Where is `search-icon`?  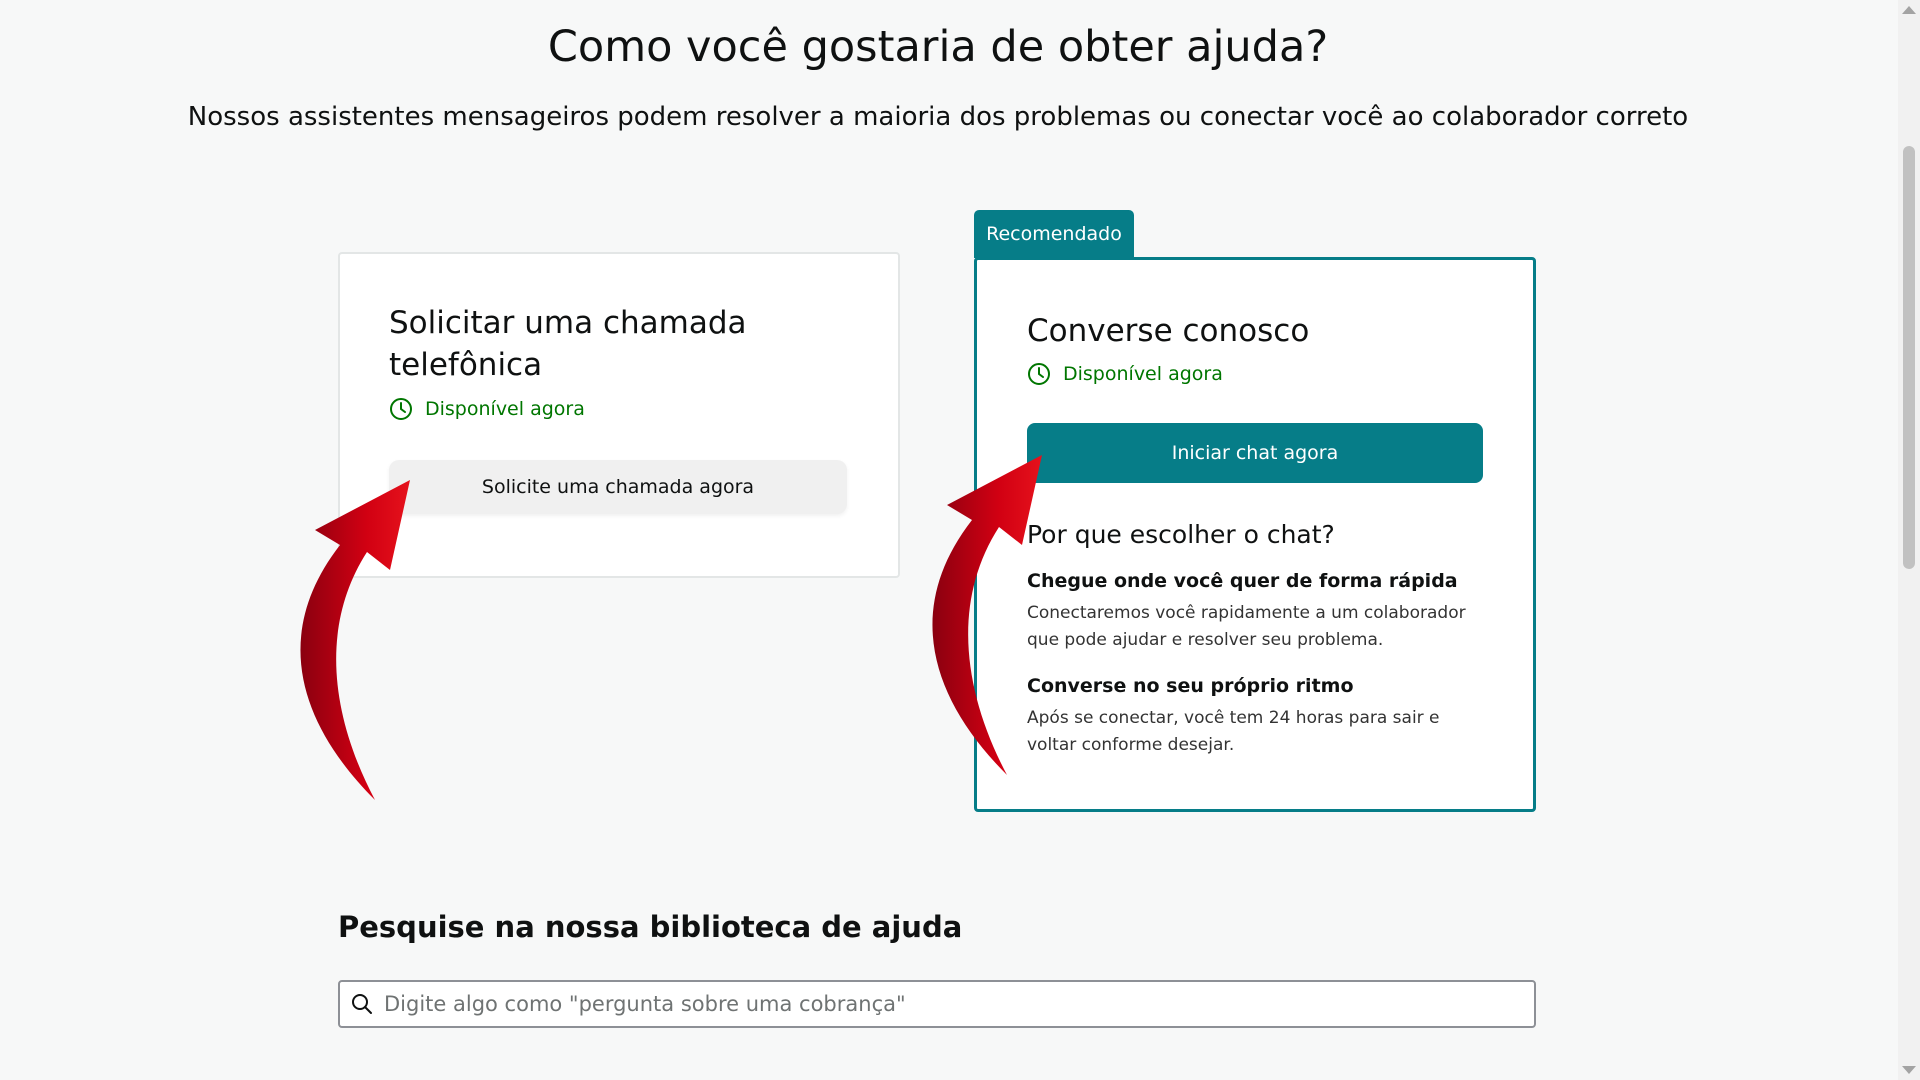
search-icon is located at coordinates (362, 1004).